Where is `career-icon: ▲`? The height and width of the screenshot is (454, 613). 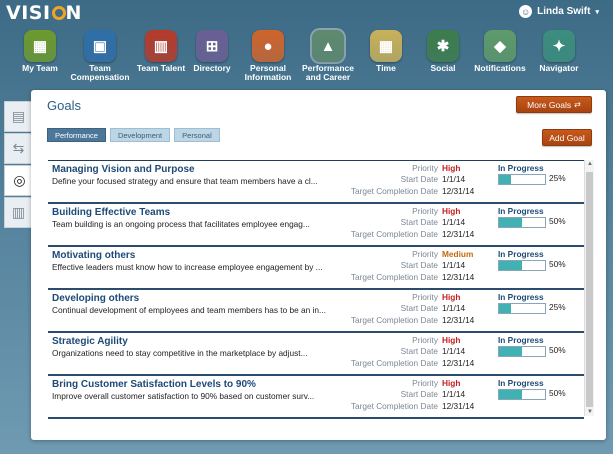
career-icon: ▲ is located at coordinates (328, 46).